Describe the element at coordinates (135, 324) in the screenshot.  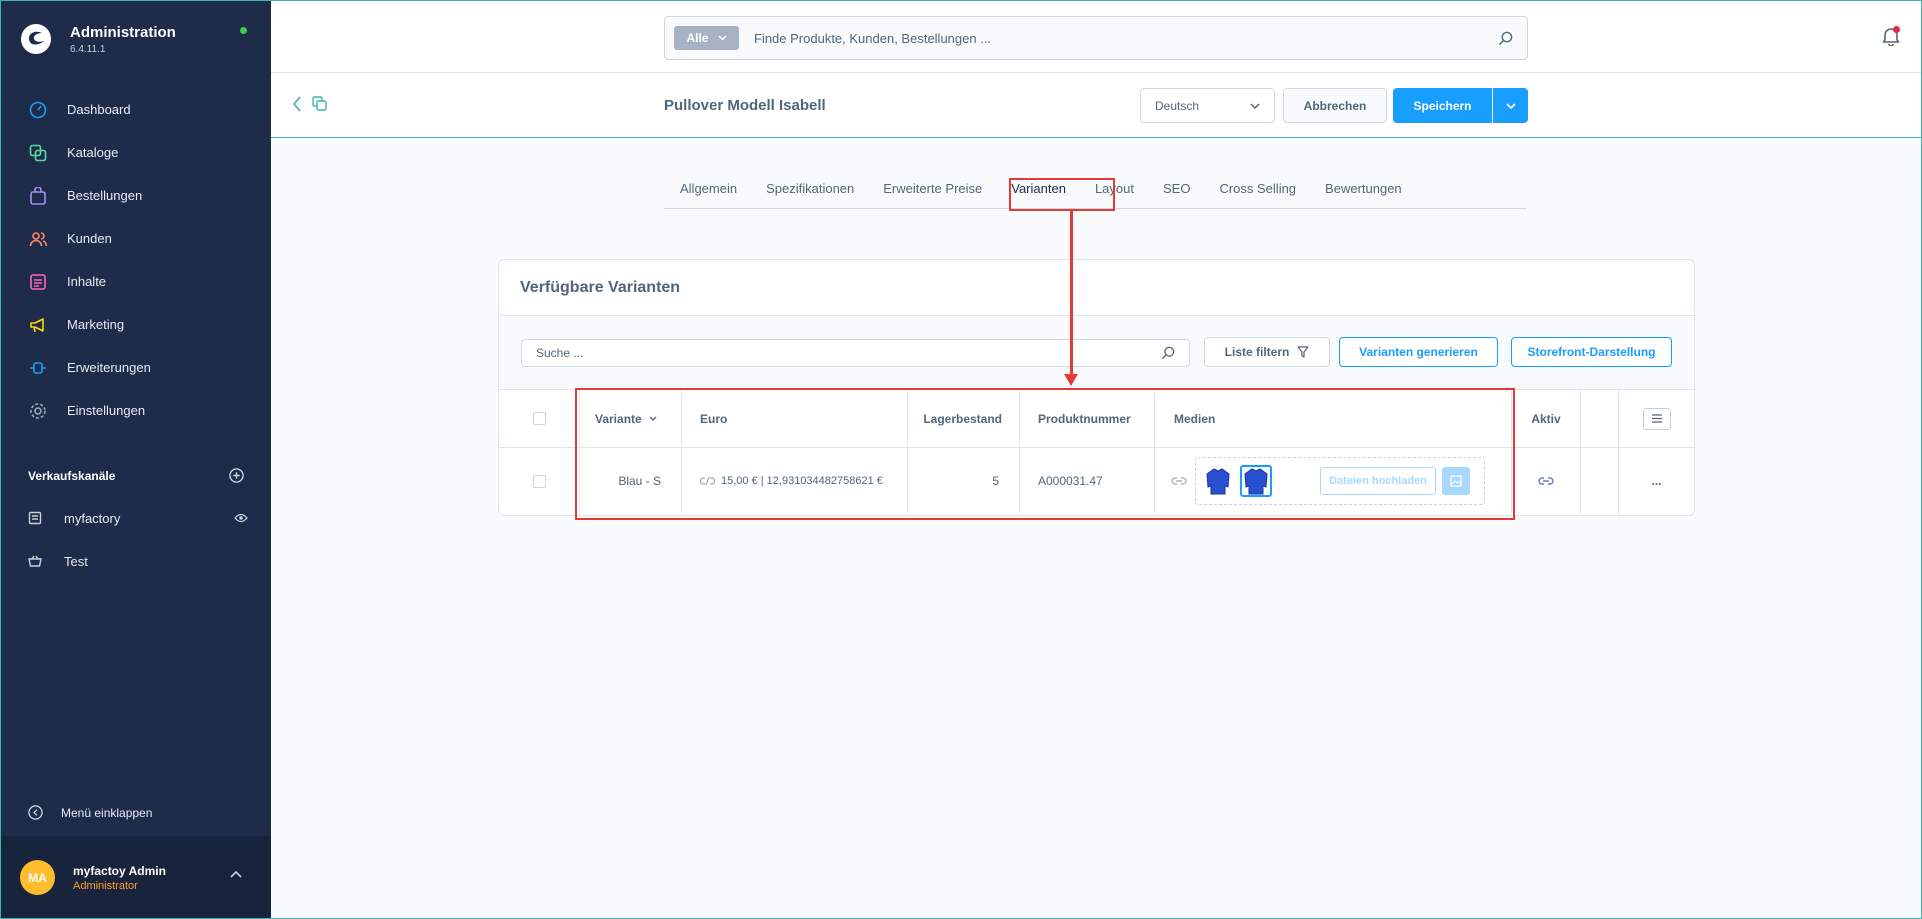
I see `nav-item-marketing: Marketing` at that location.